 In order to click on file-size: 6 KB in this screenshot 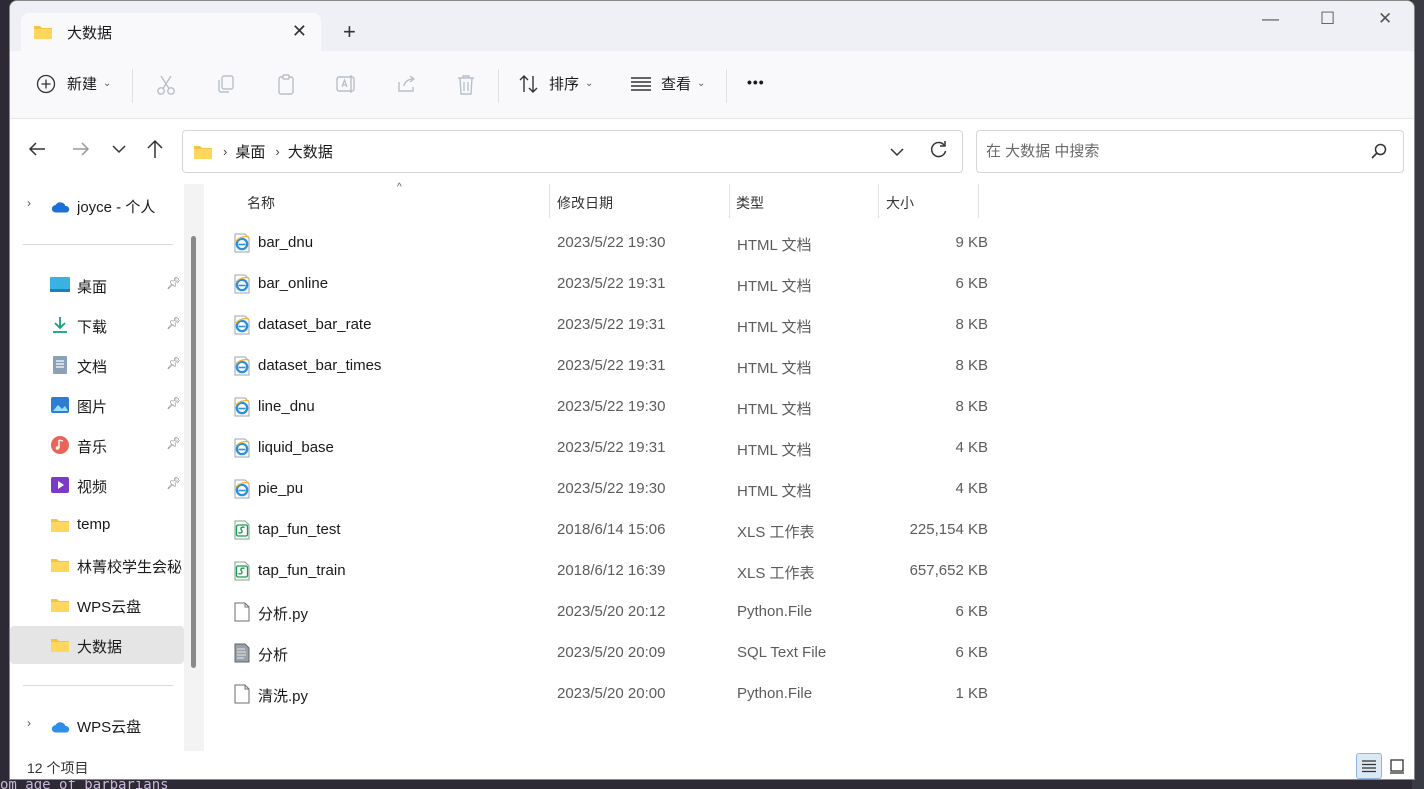, I will do `click(971, 652)`.